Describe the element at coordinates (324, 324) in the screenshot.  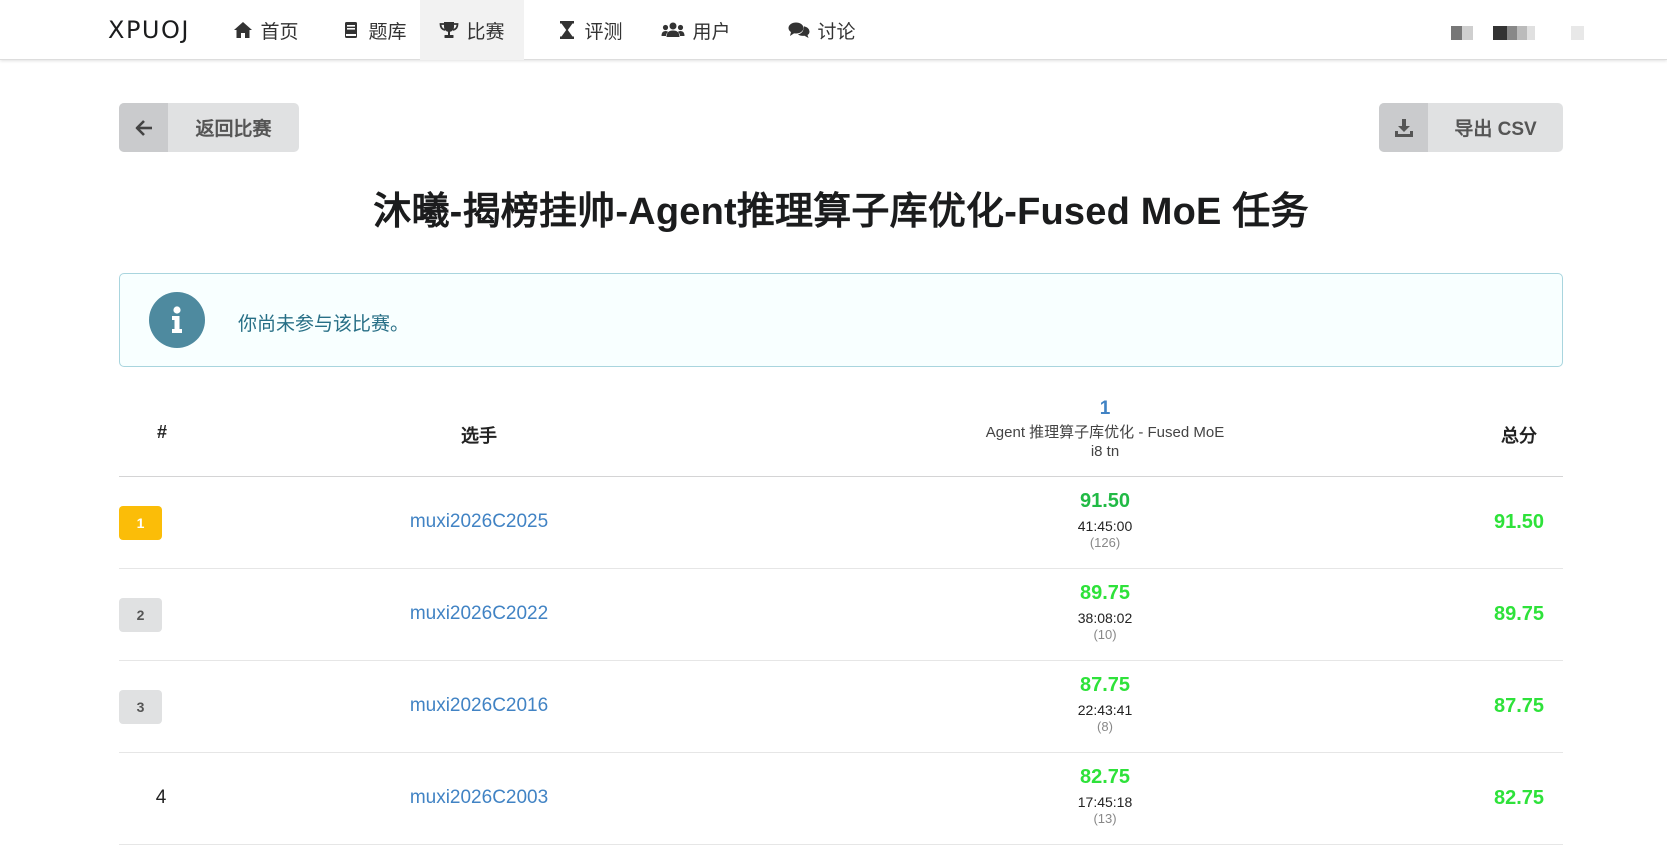
I see `notice-message: 你尚未参与该比赛。` at that location.